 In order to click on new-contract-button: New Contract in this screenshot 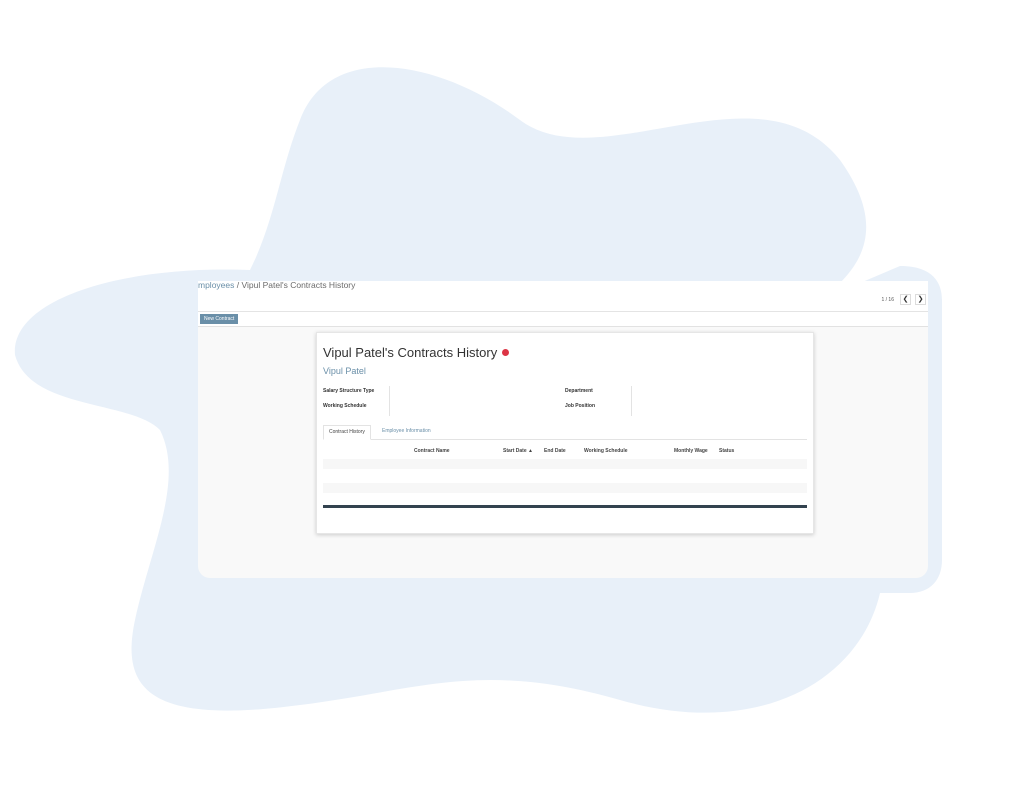, I will do `click(219, 319)`.